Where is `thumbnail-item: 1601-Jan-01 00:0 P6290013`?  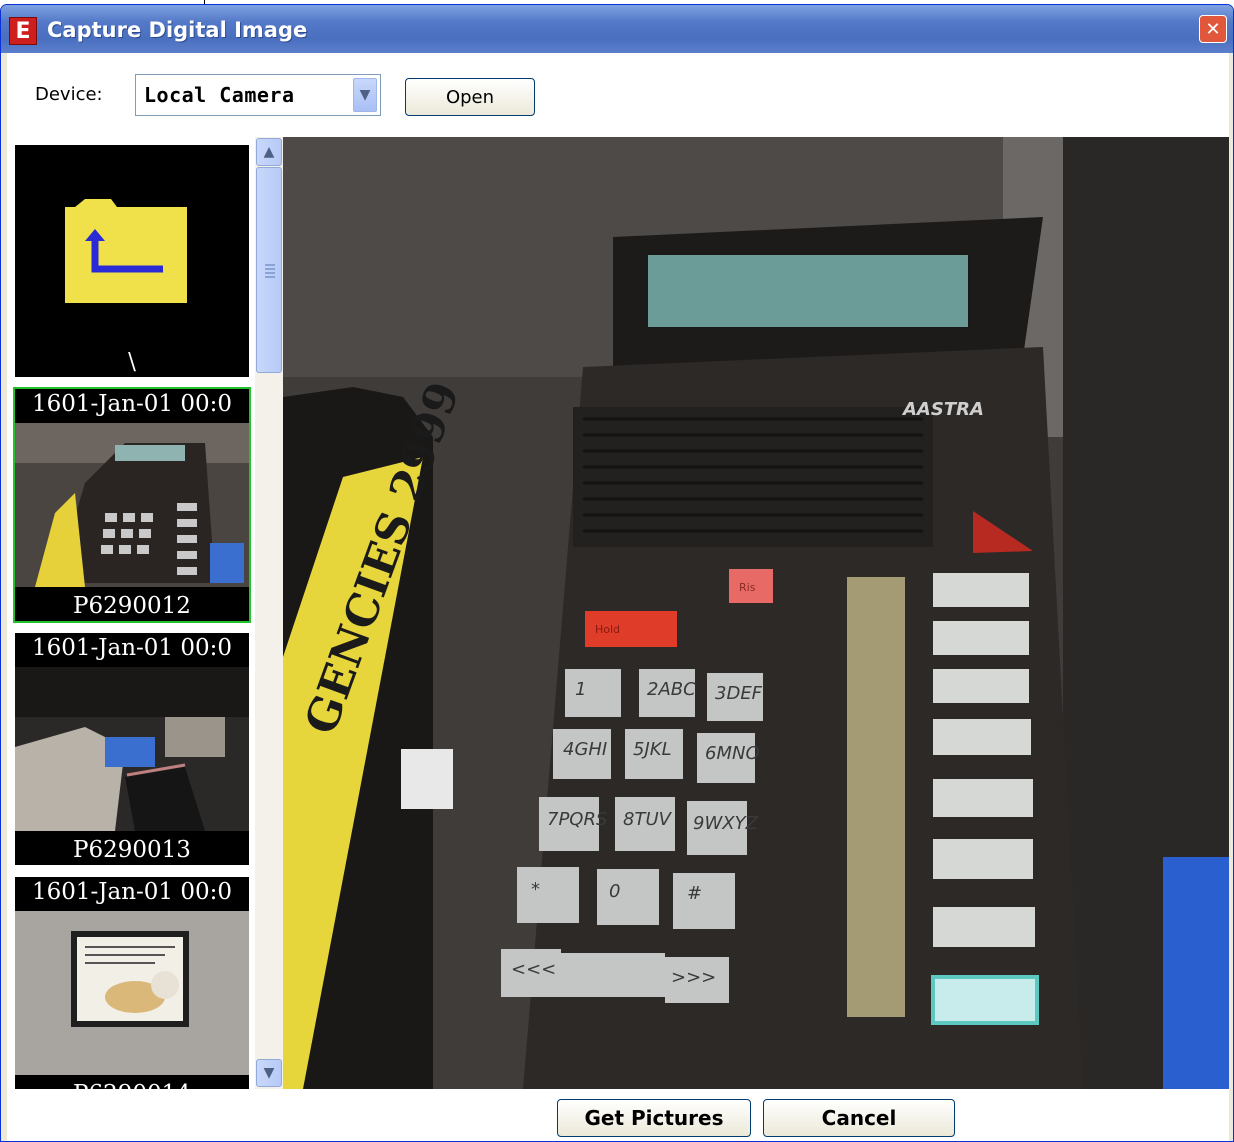 thumbnail-item: 1601-Jan-01 00:0 P6290013 is located at coordinates (132, 749).